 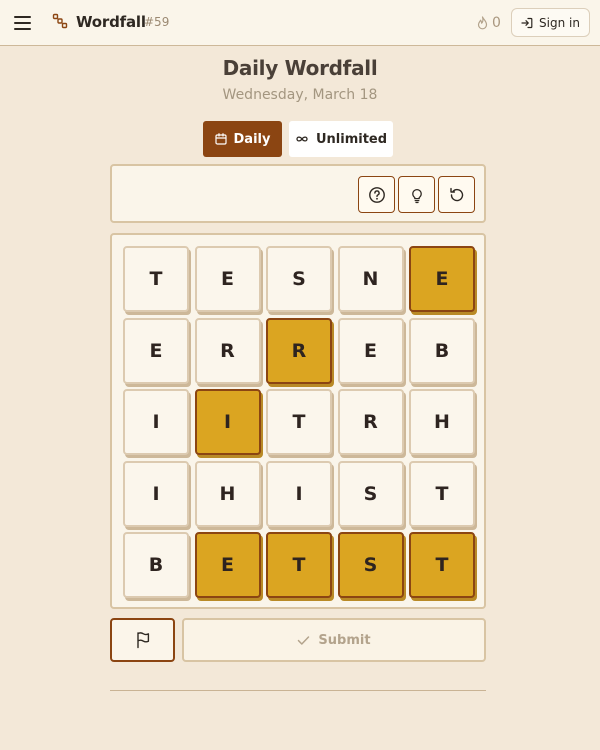 I want to click on tab-unlimited-label: Unlimited, so click(x=351, y=139).